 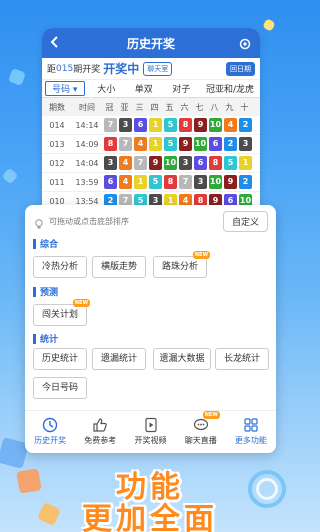 I want to click on thumbs-up-icon, so click(x=100, y=425).